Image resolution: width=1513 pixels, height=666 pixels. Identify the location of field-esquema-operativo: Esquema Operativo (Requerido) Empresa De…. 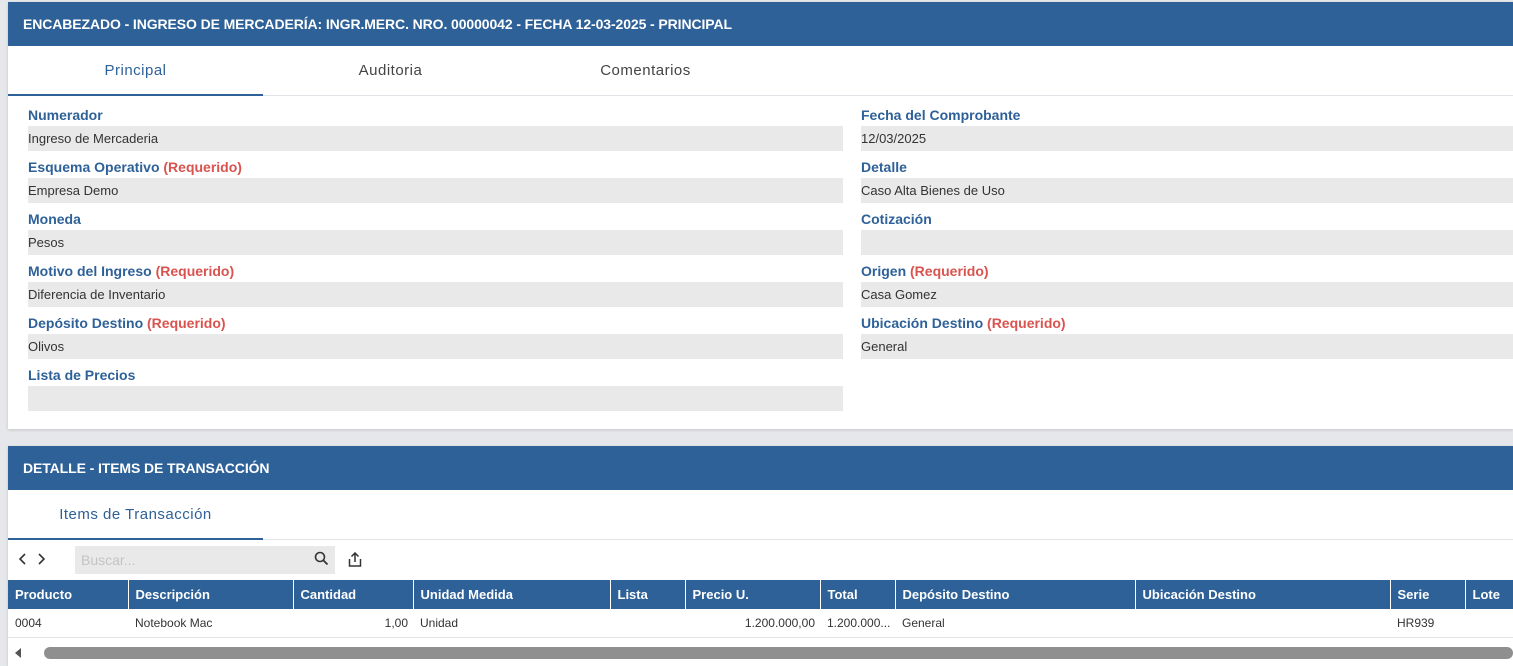
(435, 179).